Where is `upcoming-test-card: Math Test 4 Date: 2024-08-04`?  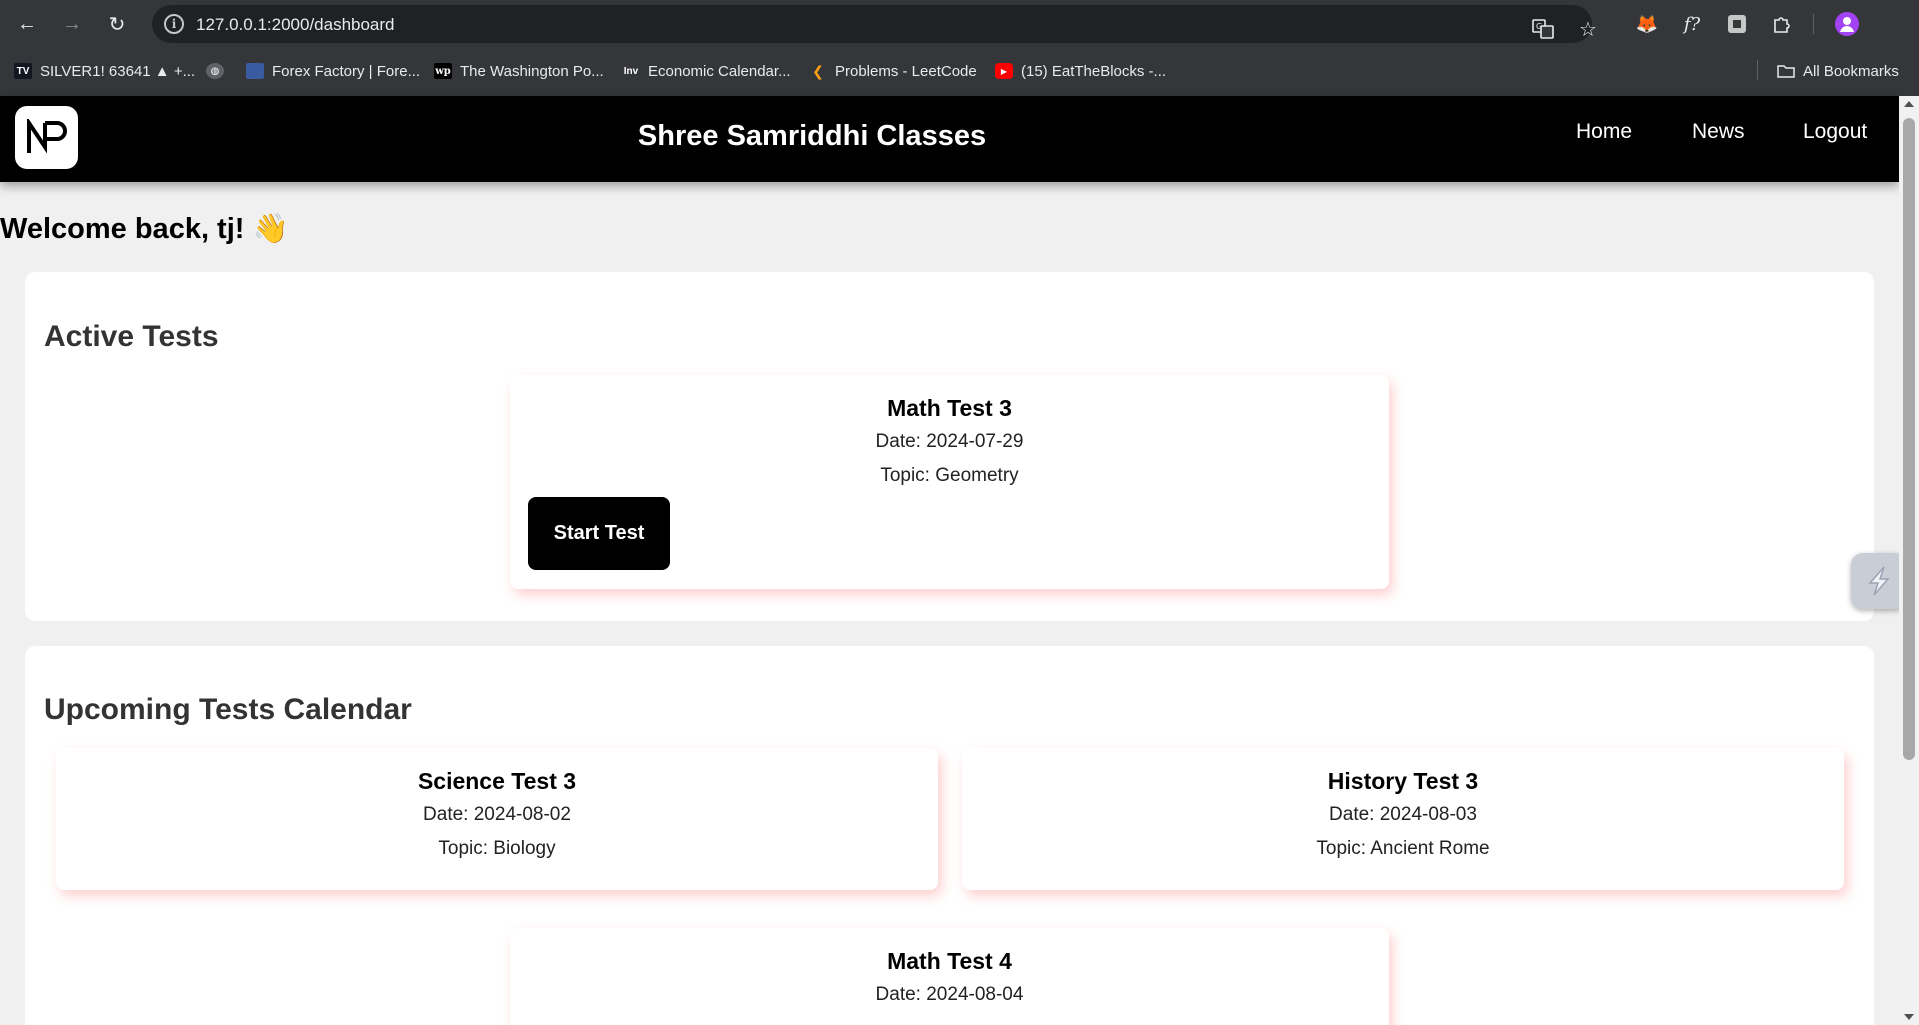
upcoming-test-card: Math Test 4 Date: 2024-08-04 is located at coordinates (949, 976).